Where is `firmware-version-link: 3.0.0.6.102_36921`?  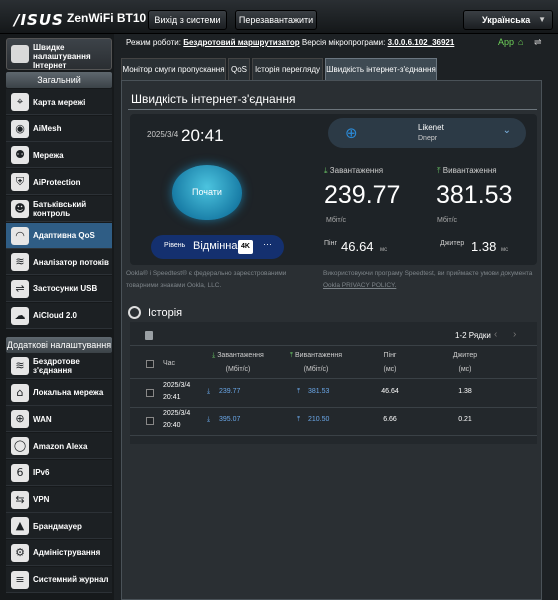 firmware-version-link: 3.0.0.6.102_36921 is located at coordinates (421, 42).